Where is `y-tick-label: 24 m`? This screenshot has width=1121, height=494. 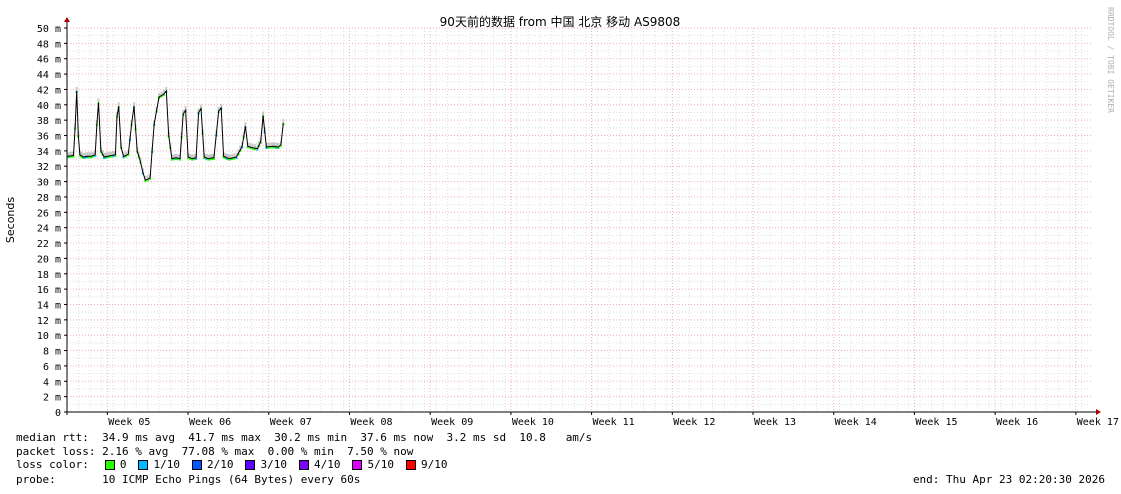 y-tick-label: 24 m is located at coordinates (49, 229).